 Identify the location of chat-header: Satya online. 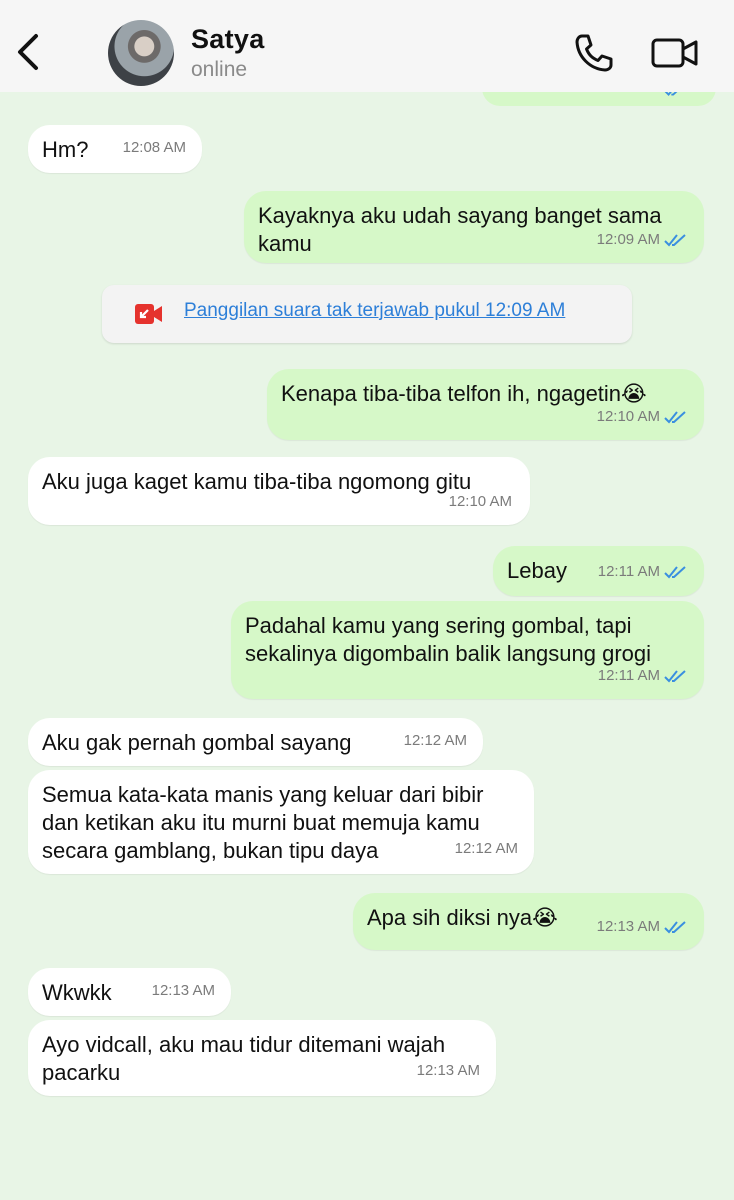
(367, 46).